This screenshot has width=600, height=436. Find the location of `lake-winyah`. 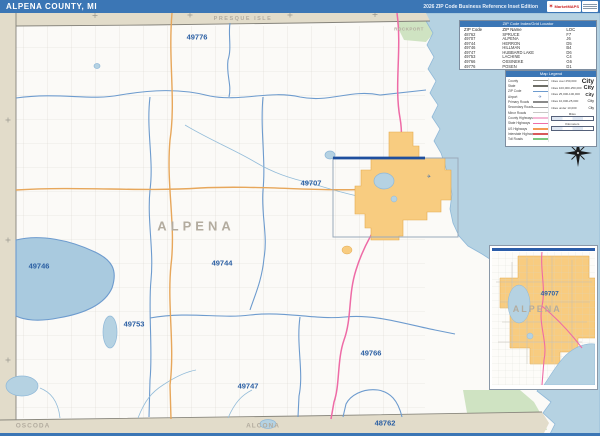

lake-winyah is located at coordinates (384, 181).